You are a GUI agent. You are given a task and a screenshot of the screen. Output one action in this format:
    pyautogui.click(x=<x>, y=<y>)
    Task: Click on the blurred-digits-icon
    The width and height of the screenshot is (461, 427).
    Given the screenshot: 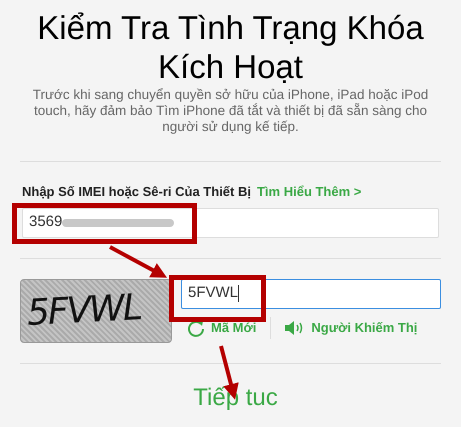 What is the action you would take?
    pyautogui.click(x=118, y=222)
    